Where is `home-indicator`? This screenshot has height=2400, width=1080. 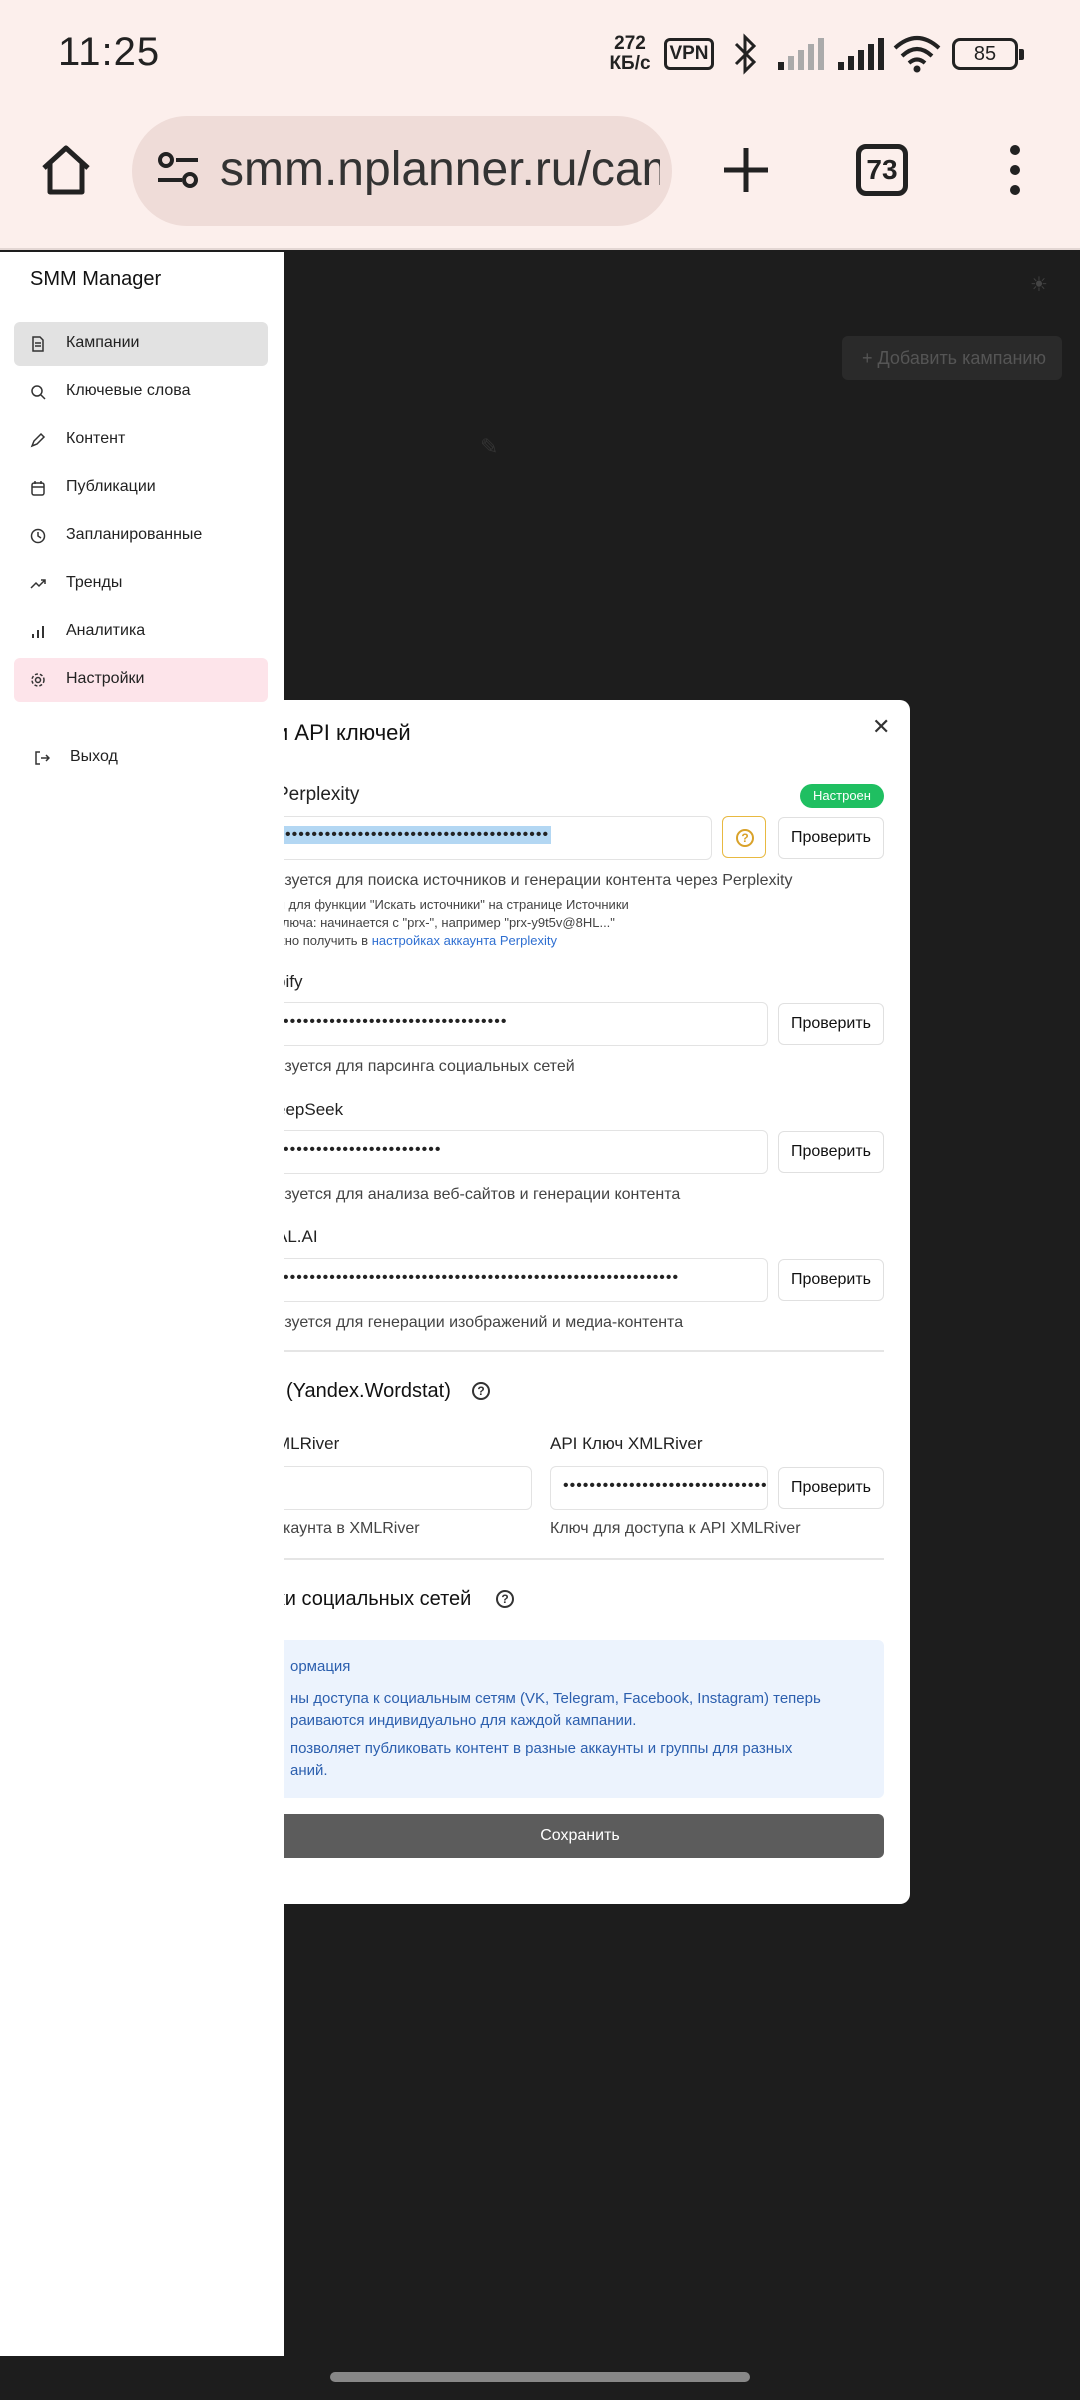 home-indicator is located at coordinates (540, 2377).